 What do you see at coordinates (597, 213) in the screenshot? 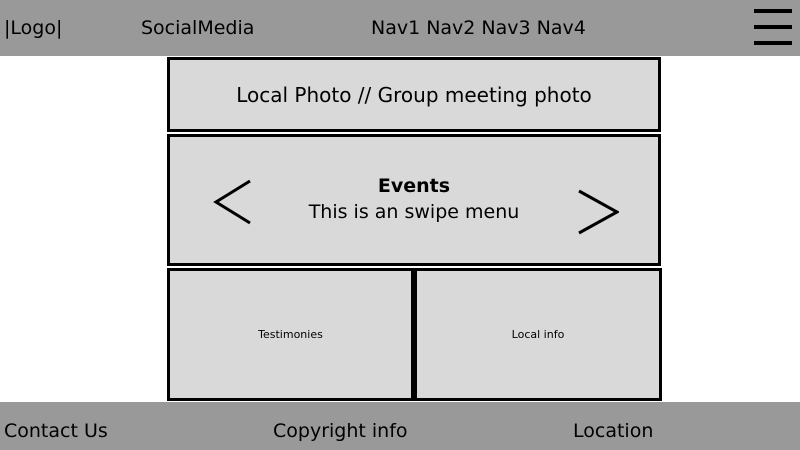
I see `chevron-right-icon` at bounding box center [597, 213].